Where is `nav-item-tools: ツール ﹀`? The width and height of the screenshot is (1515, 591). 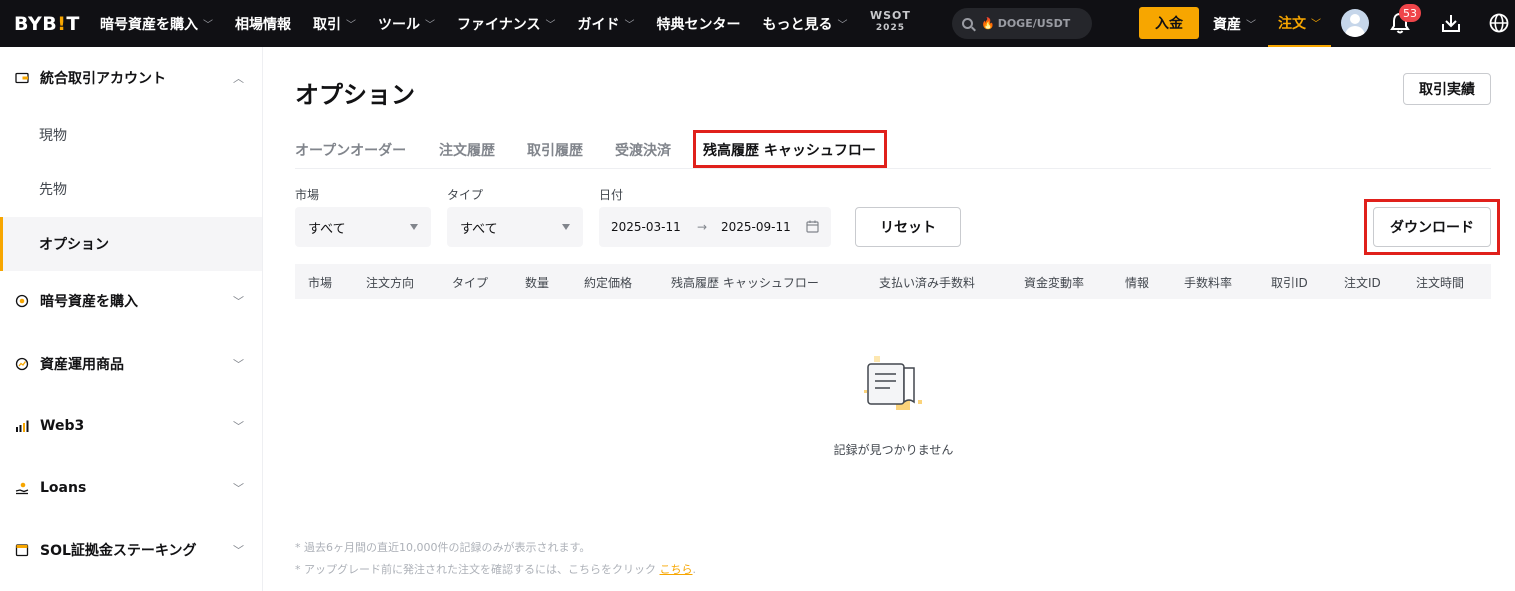 nav-item-tools: ツール ﹀ is located at coordinates (406, 24).